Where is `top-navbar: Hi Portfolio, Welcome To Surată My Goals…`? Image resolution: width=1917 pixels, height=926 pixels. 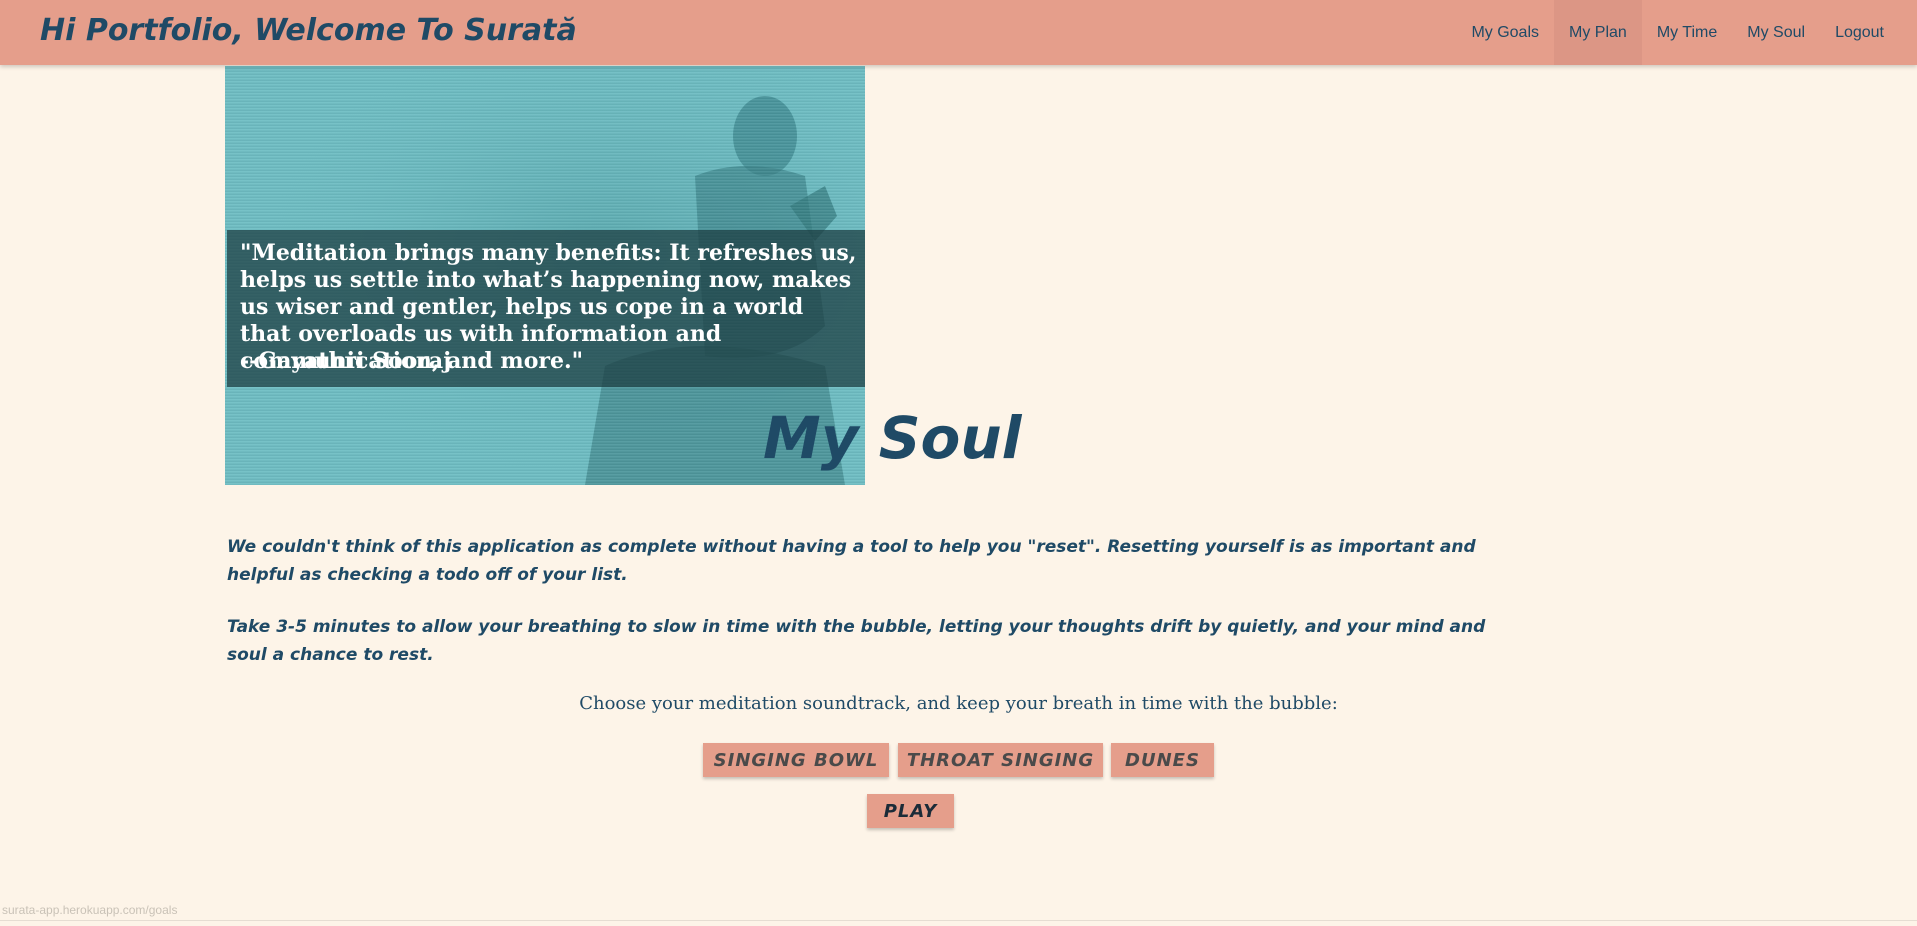
top-navbar: Hi Portfolio, Welcome To Surată My Goals… is located at coordinates (958, 32).